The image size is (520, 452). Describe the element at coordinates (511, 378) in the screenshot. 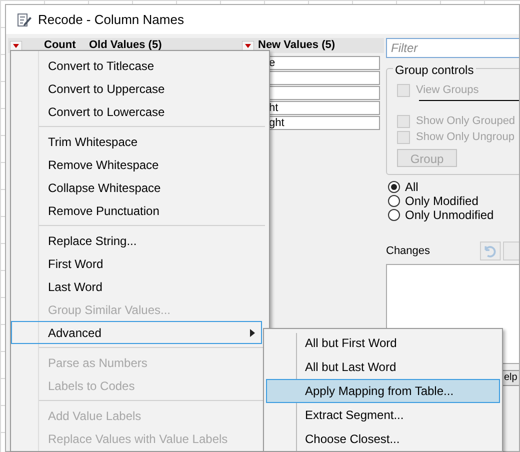

I see `help-button: elp` at that location.